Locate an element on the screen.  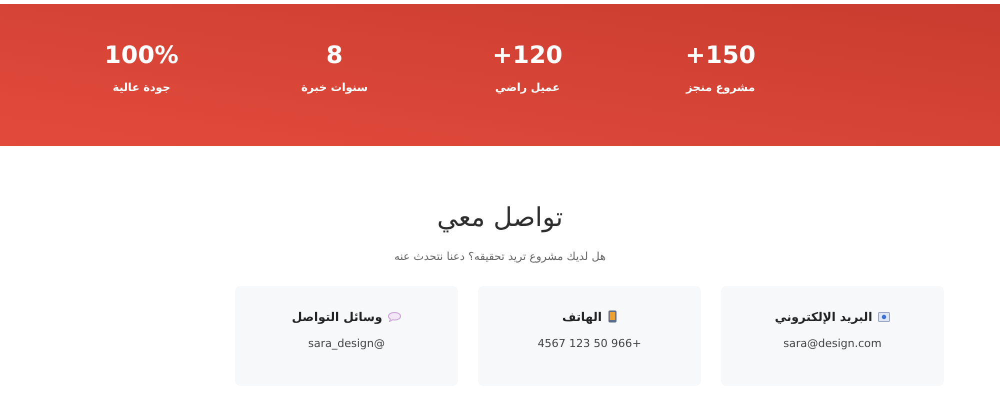
card-title: وسائل التواصل is located at coordinates (337, 317).